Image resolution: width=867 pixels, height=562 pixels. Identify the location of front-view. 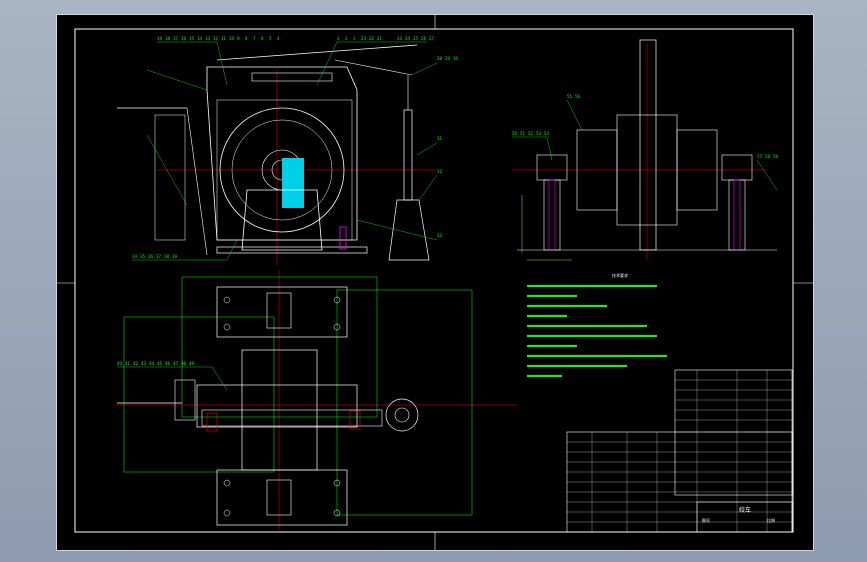
(277, 153).